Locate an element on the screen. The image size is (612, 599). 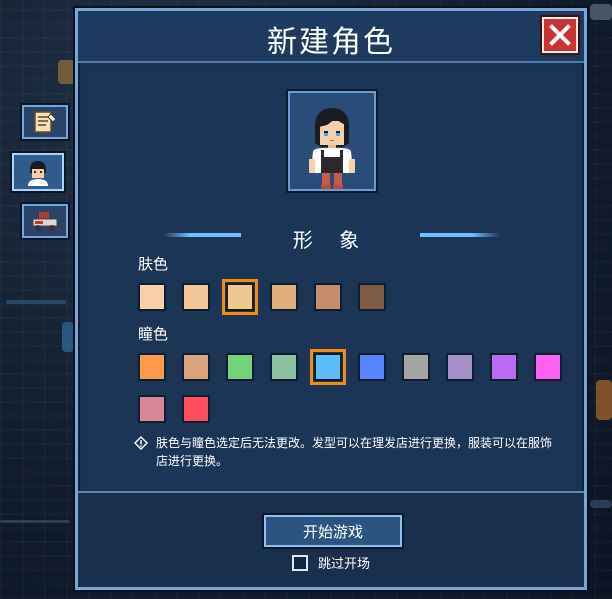
skip-intro-checkbox is located at coordinates (300, 562).